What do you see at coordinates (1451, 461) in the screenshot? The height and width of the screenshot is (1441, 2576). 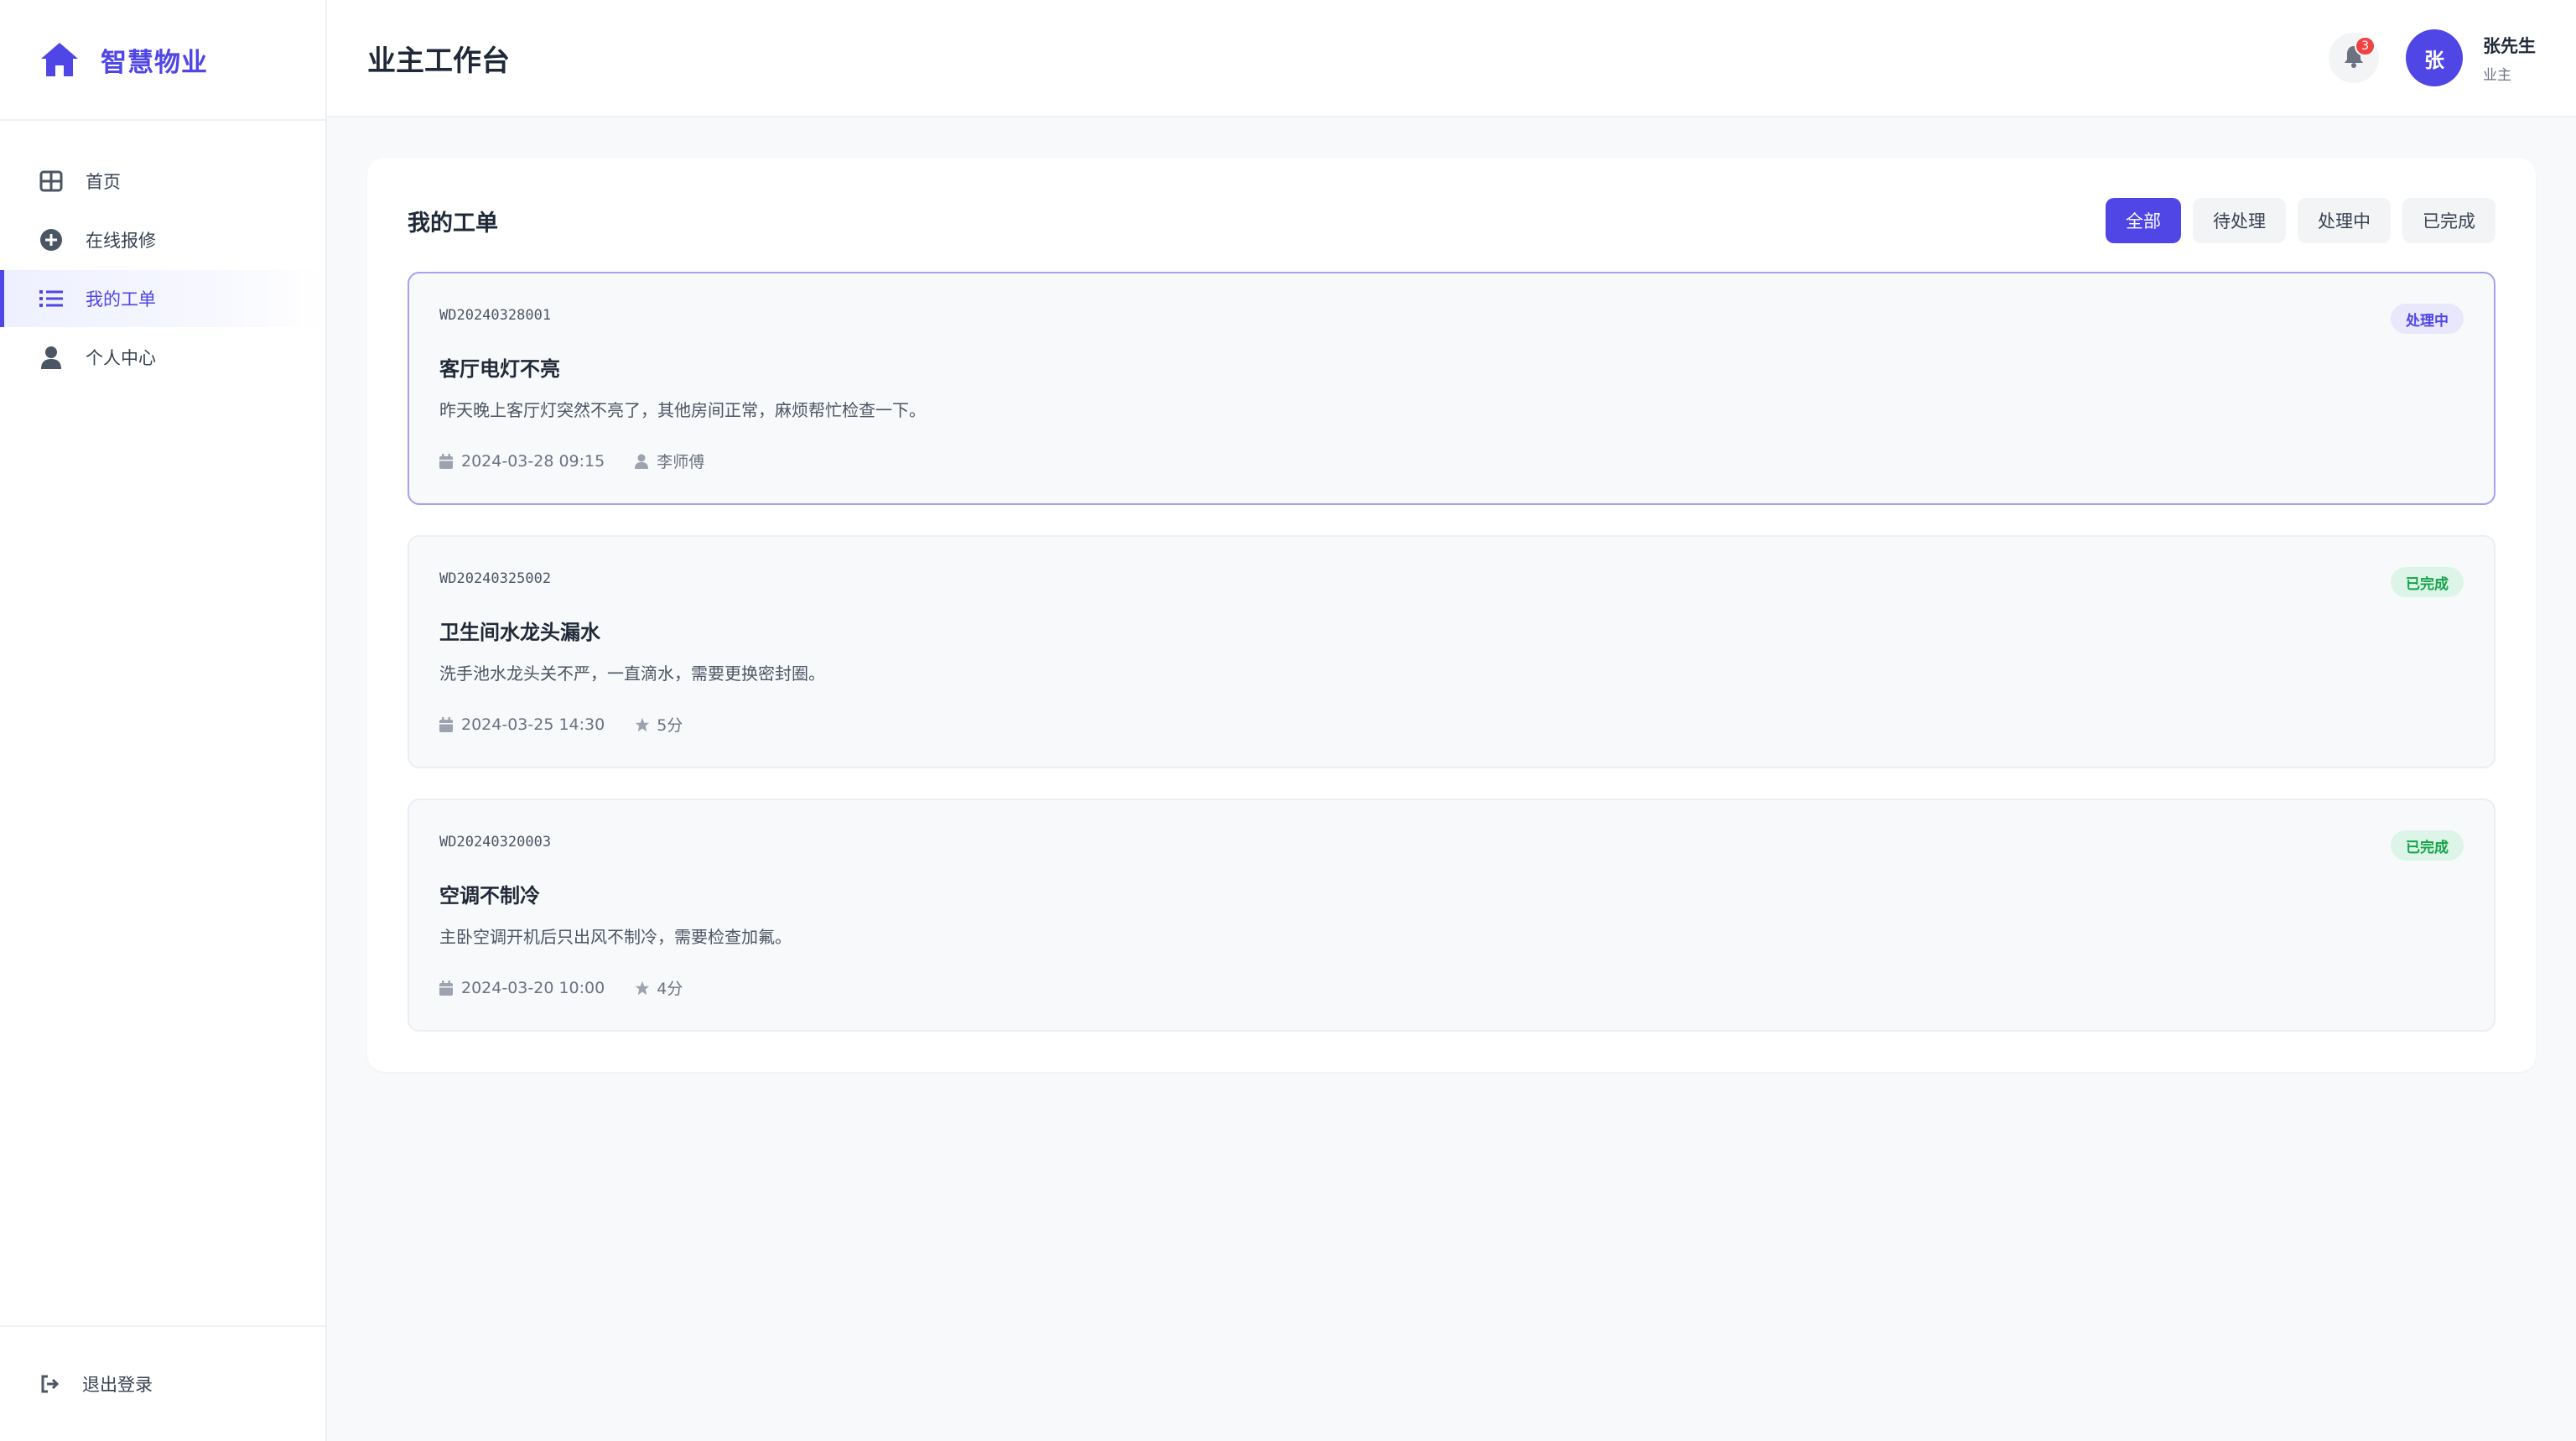 I see `order-meta: 2024-03-28 09:15 李师傅` at bounding box center [1451, 461].